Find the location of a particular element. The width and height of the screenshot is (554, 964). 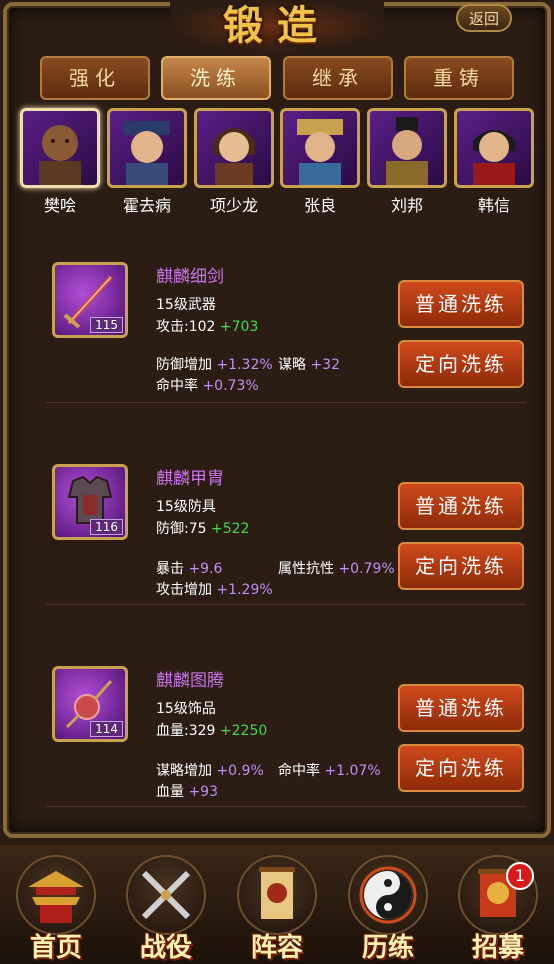

hero-slot-huoqubing: 霍去病 is located at coordinates (147, 163).